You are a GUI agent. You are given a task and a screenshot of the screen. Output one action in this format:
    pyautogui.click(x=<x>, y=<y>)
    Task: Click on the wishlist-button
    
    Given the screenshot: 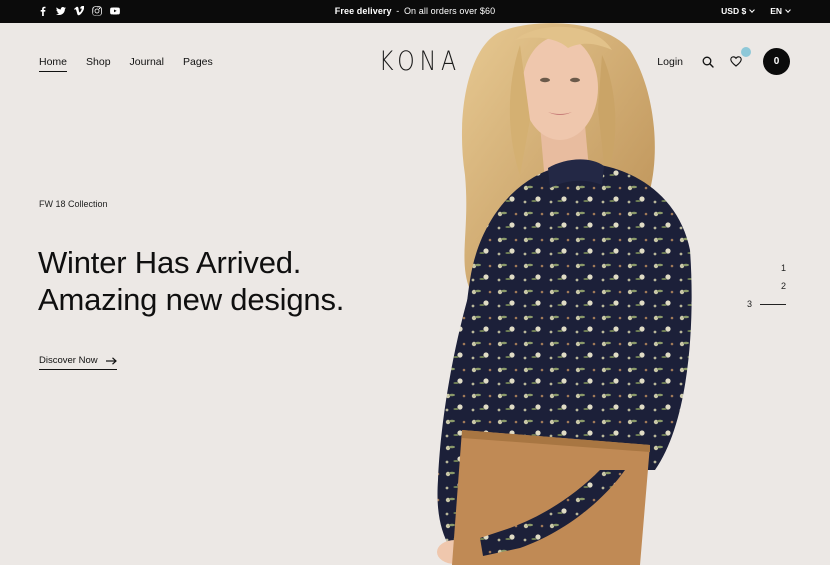 What is the action you would take?
    pyautogui.click(x=739, y=58)
    